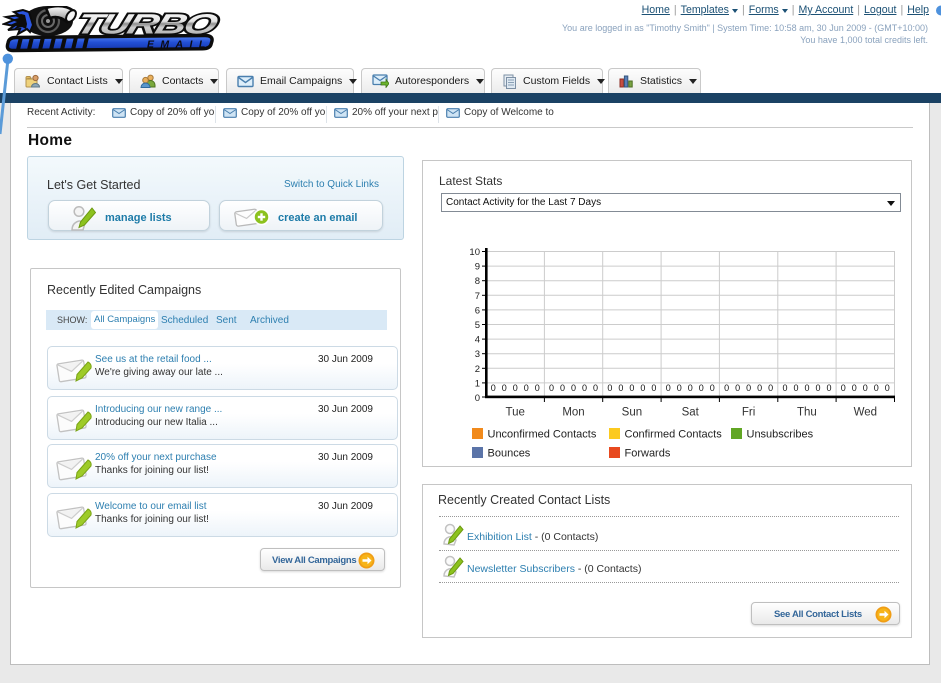 The image size is (941, 683). Describe the element at coordinates (477, 340) in the screenshot. I see `svg-text: 4` at that location.